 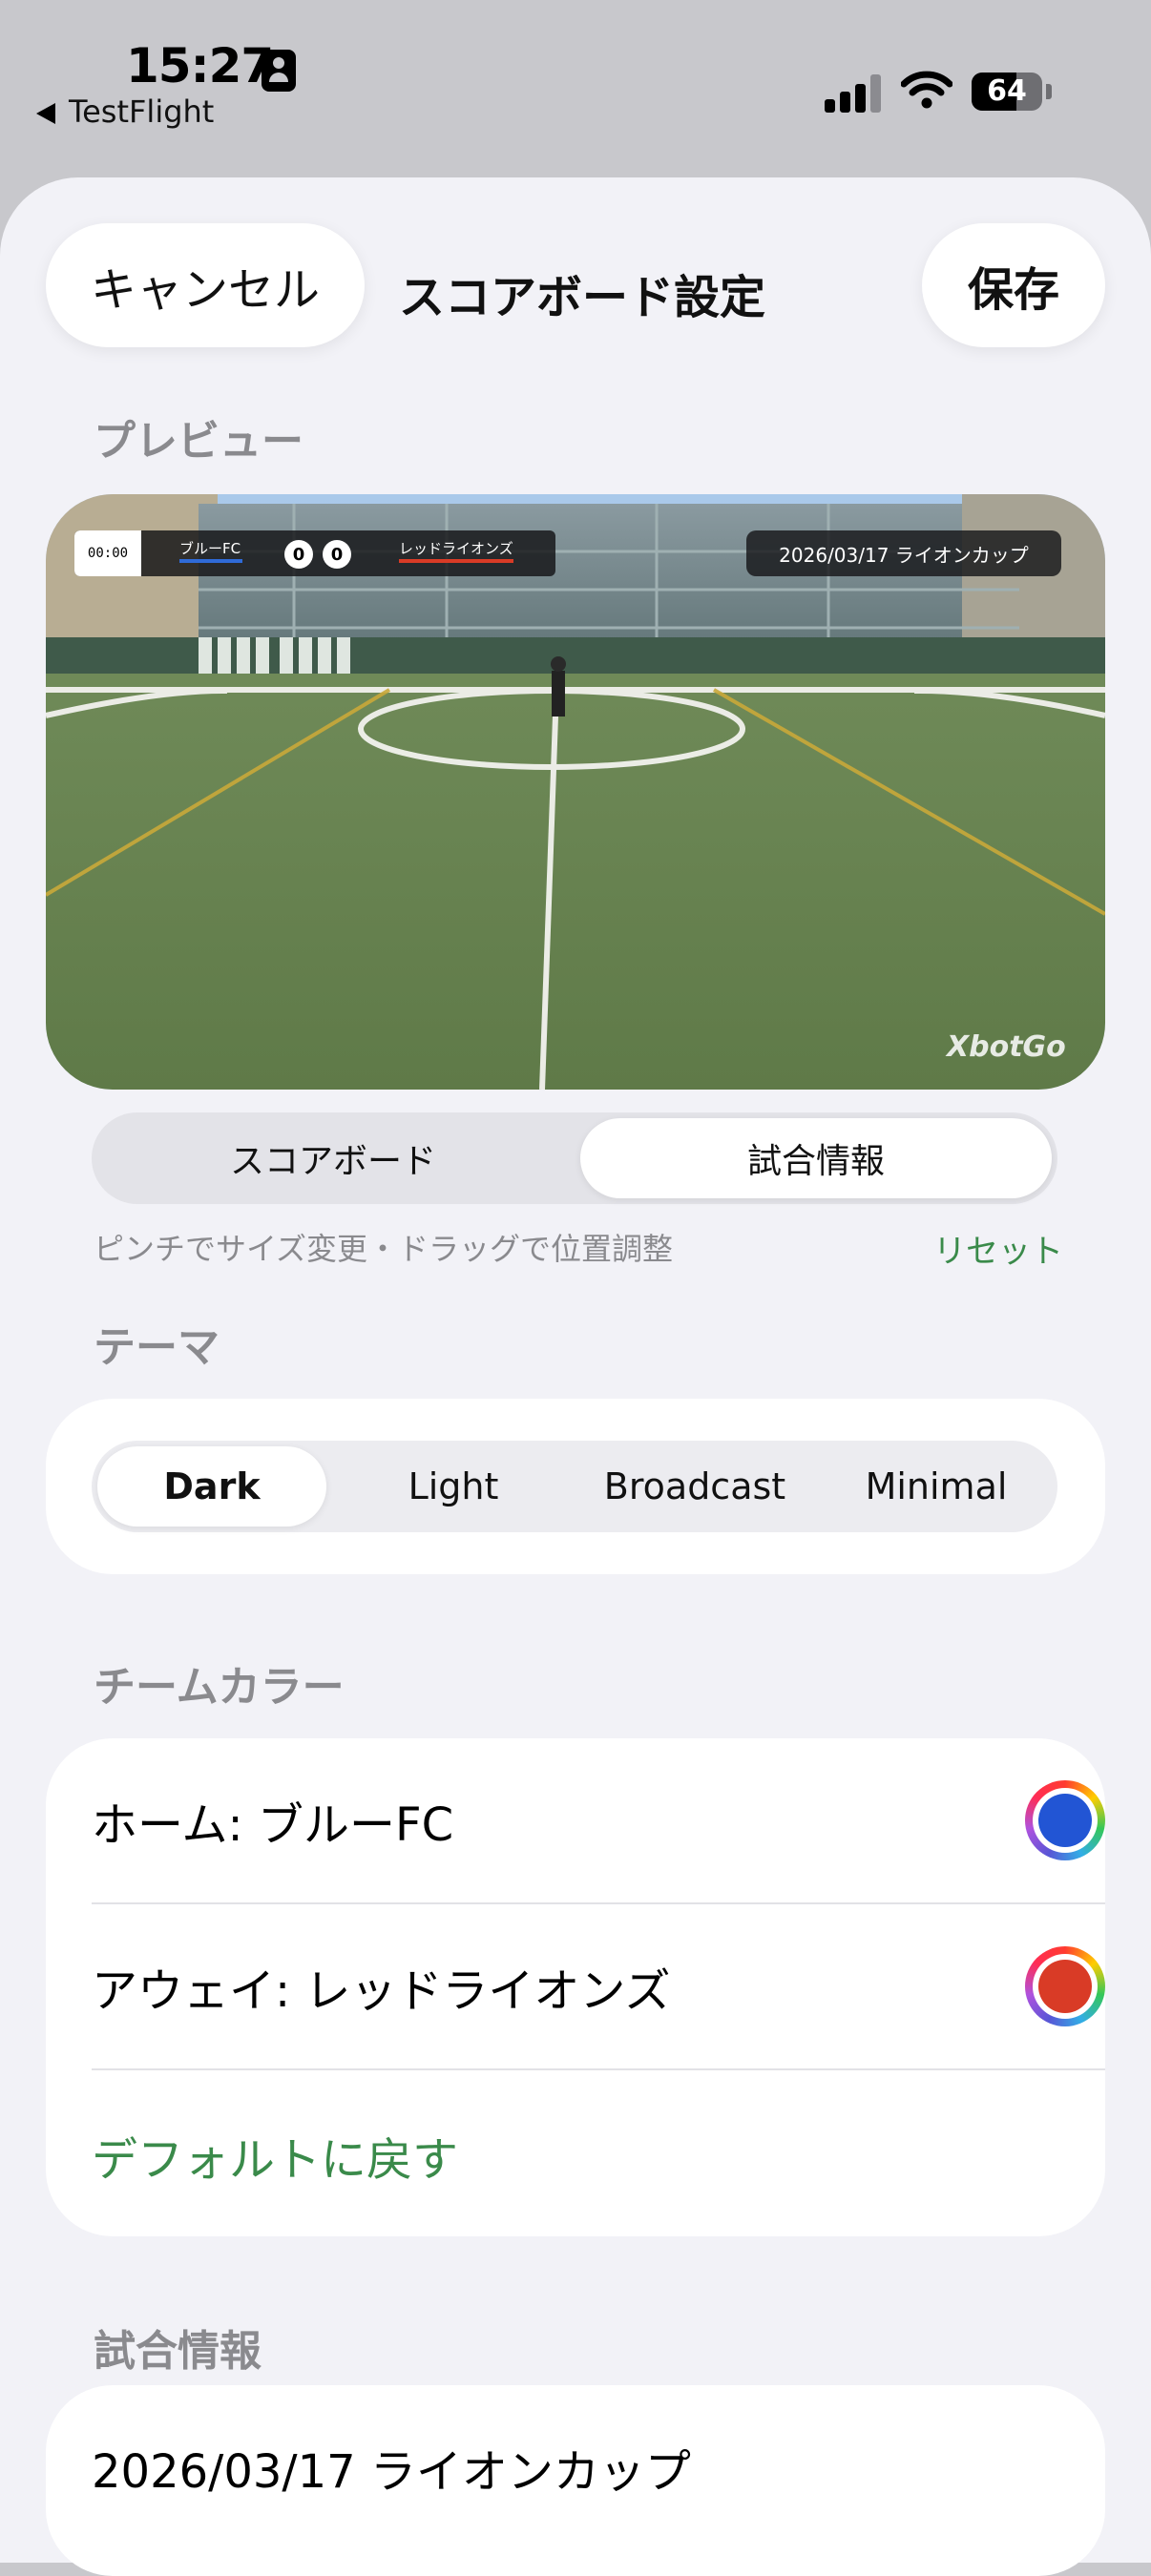 I want to click on home-team-name: ブルーFC, so click(x=210, y=548).